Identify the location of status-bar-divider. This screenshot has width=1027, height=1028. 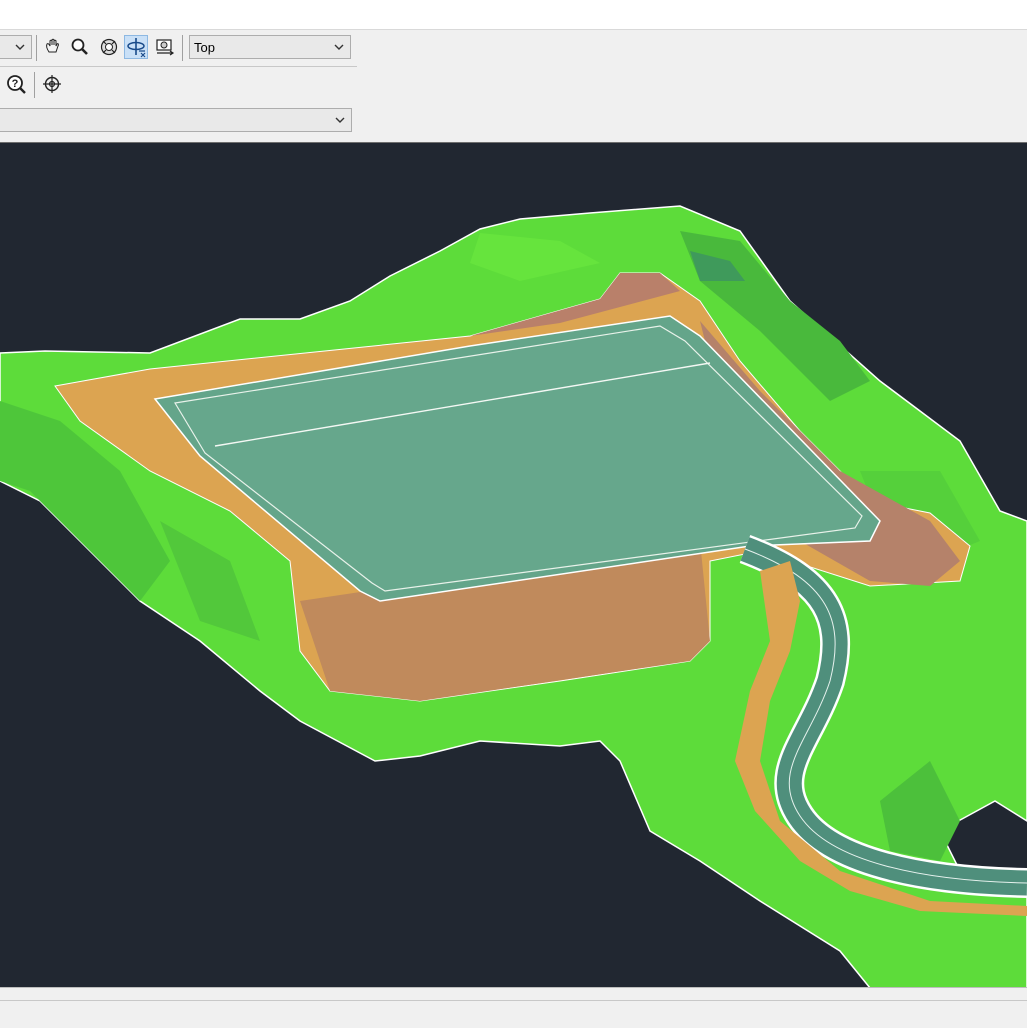
(513, 1000).